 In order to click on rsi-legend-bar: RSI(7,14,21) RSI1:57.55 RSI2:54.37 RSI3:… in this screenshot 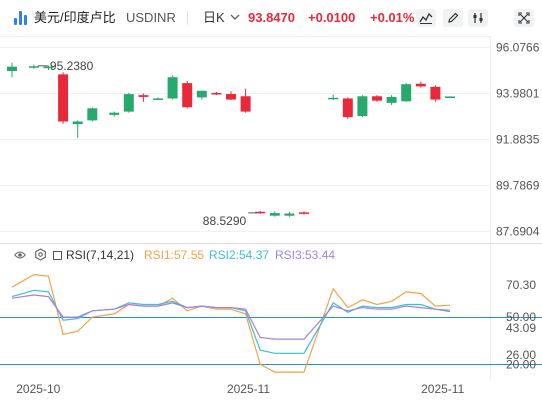, I will do `click(190, 255)`.